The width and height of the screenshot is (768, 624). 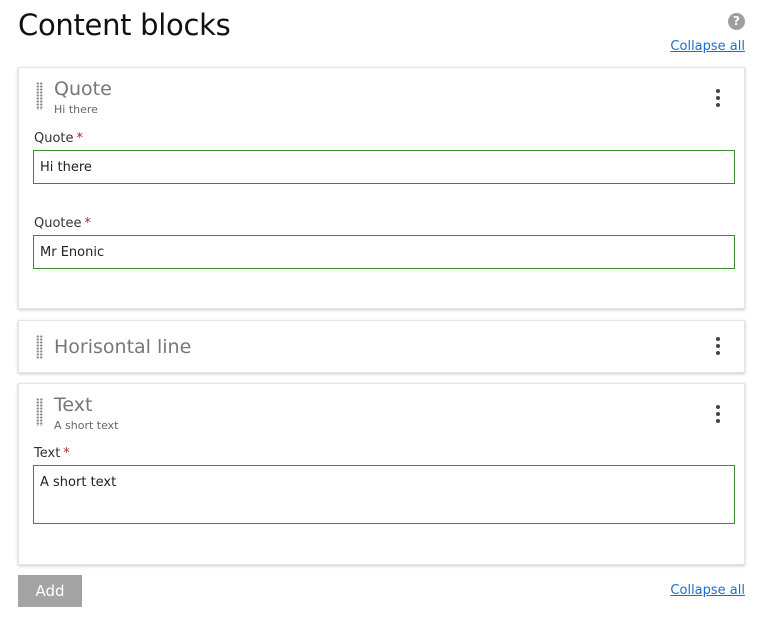 What do you see at coordinates (384, 167) in the screenshot?
I see `quote-input` at bounding box center [384, 167].